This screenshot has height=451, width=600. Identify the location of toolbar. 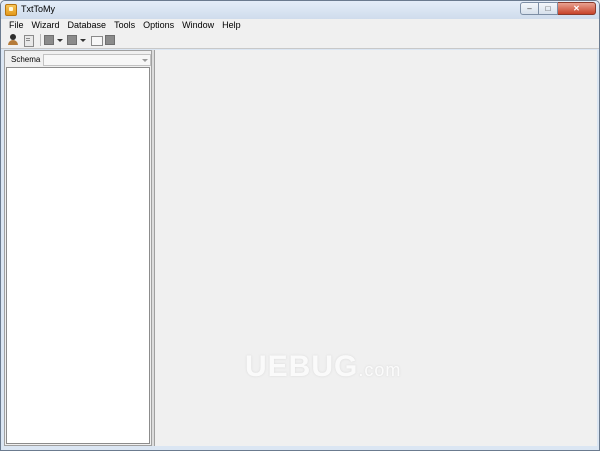
(300, 40).